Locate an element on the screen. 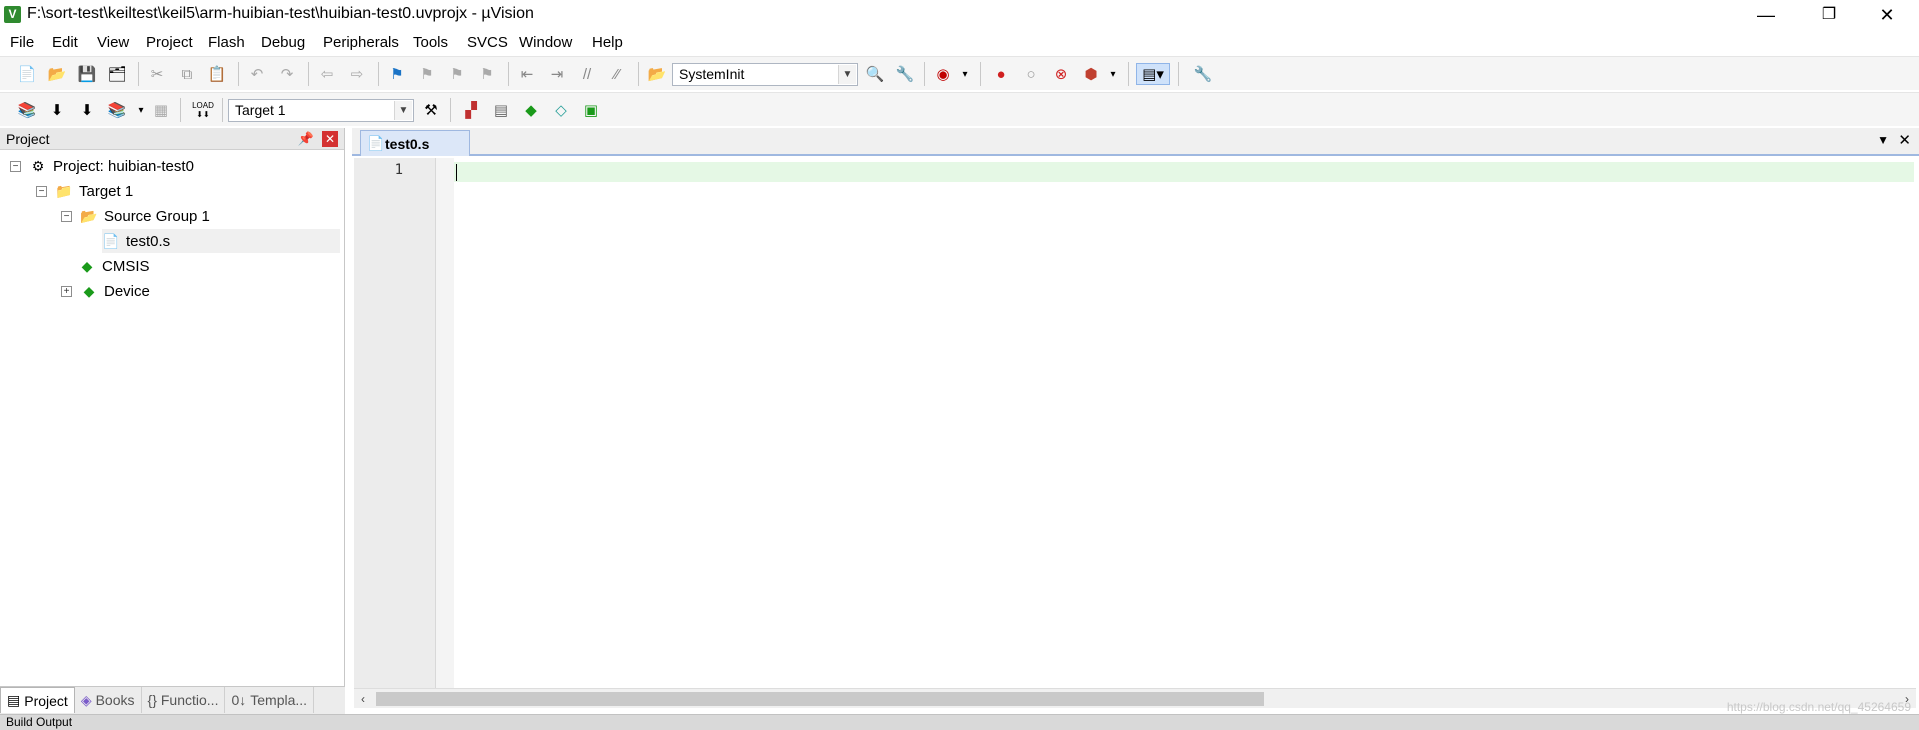 Image resolution: width=1919 pixels, height=730 pixels. menu-edit: Edit is located at coordinates (65, 42).